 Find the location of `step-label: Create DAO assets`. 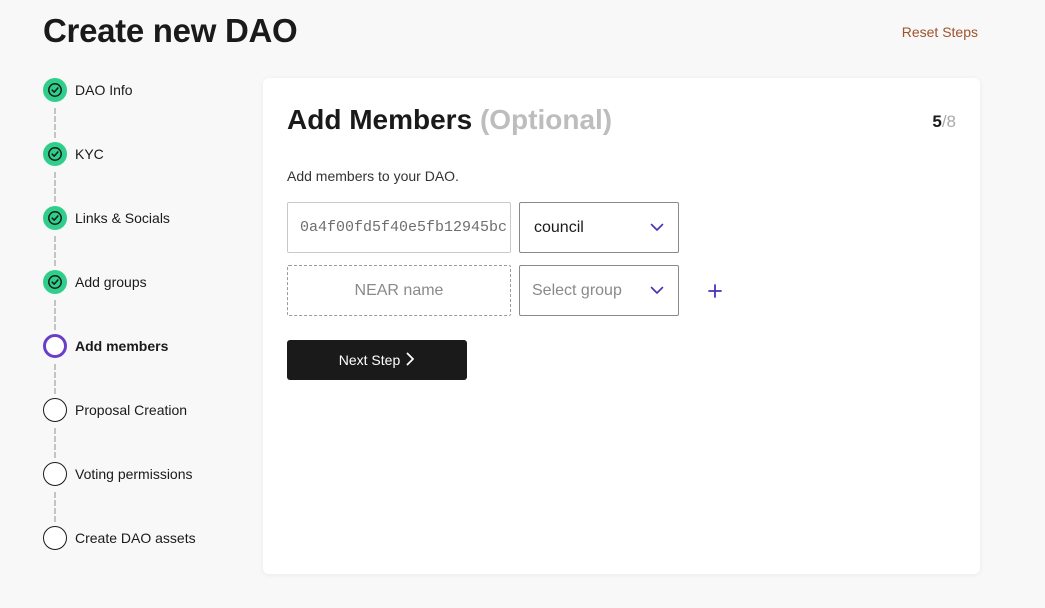

step-label: Create DAO assets is located at coordinates (135, 538).